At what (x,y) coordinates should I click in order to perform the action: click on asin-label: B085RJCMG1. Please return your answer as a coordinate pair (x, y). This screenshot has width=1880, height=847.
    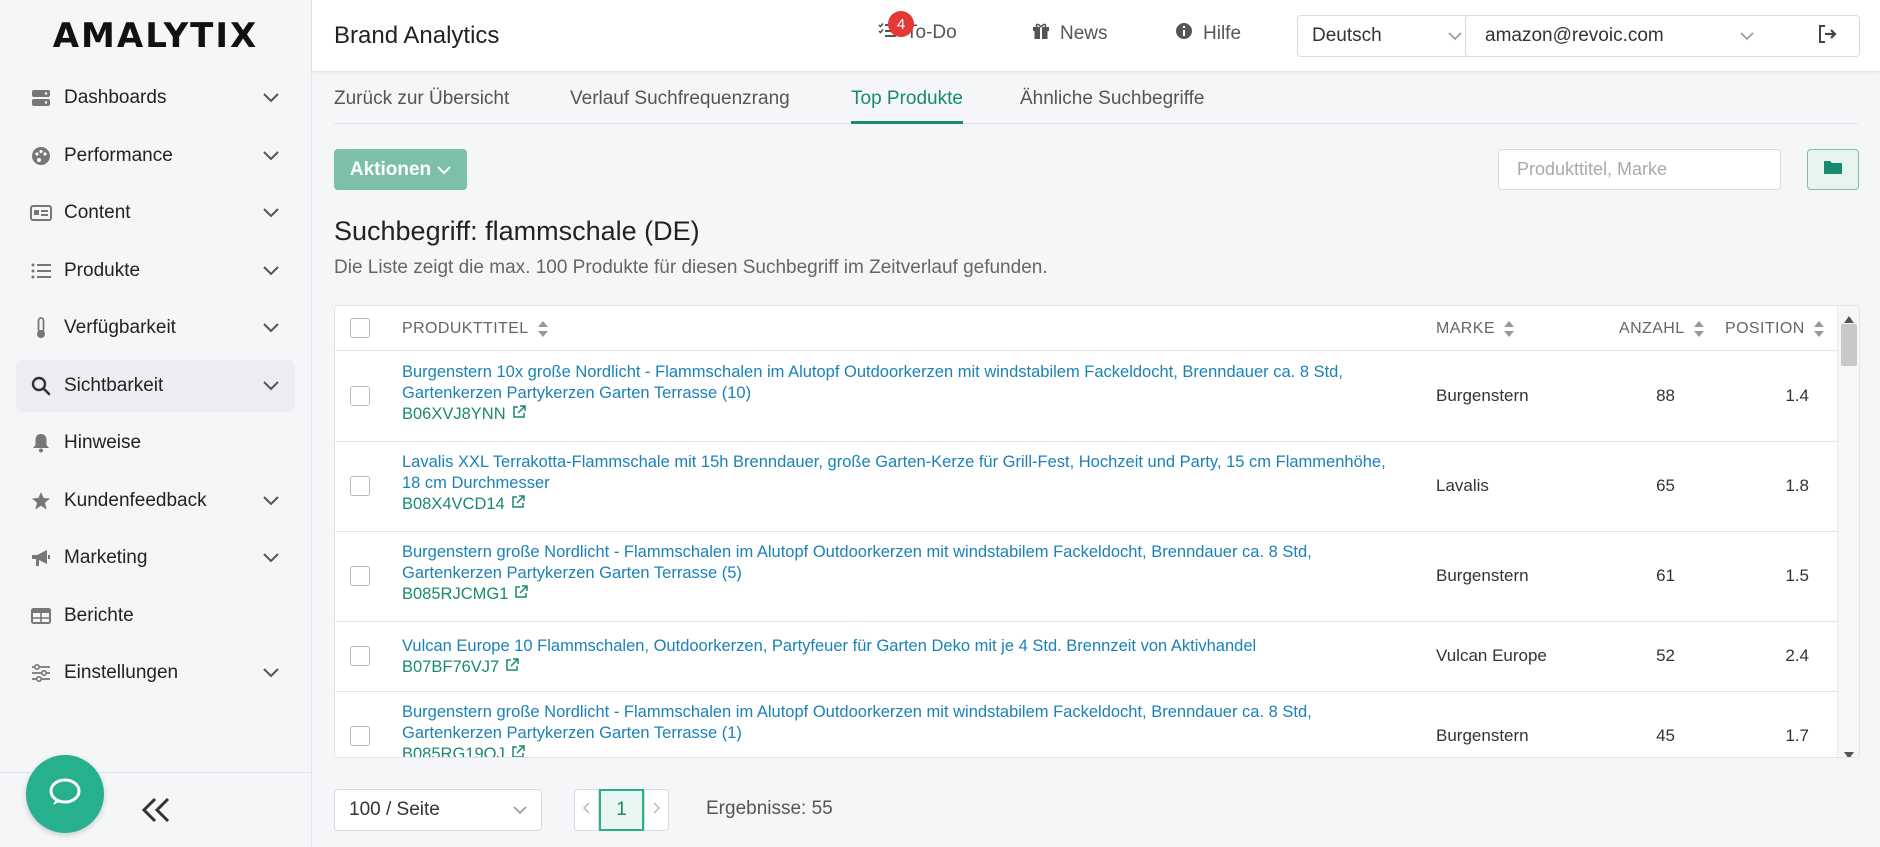
    Looking at the image, I should click on (455, 594).